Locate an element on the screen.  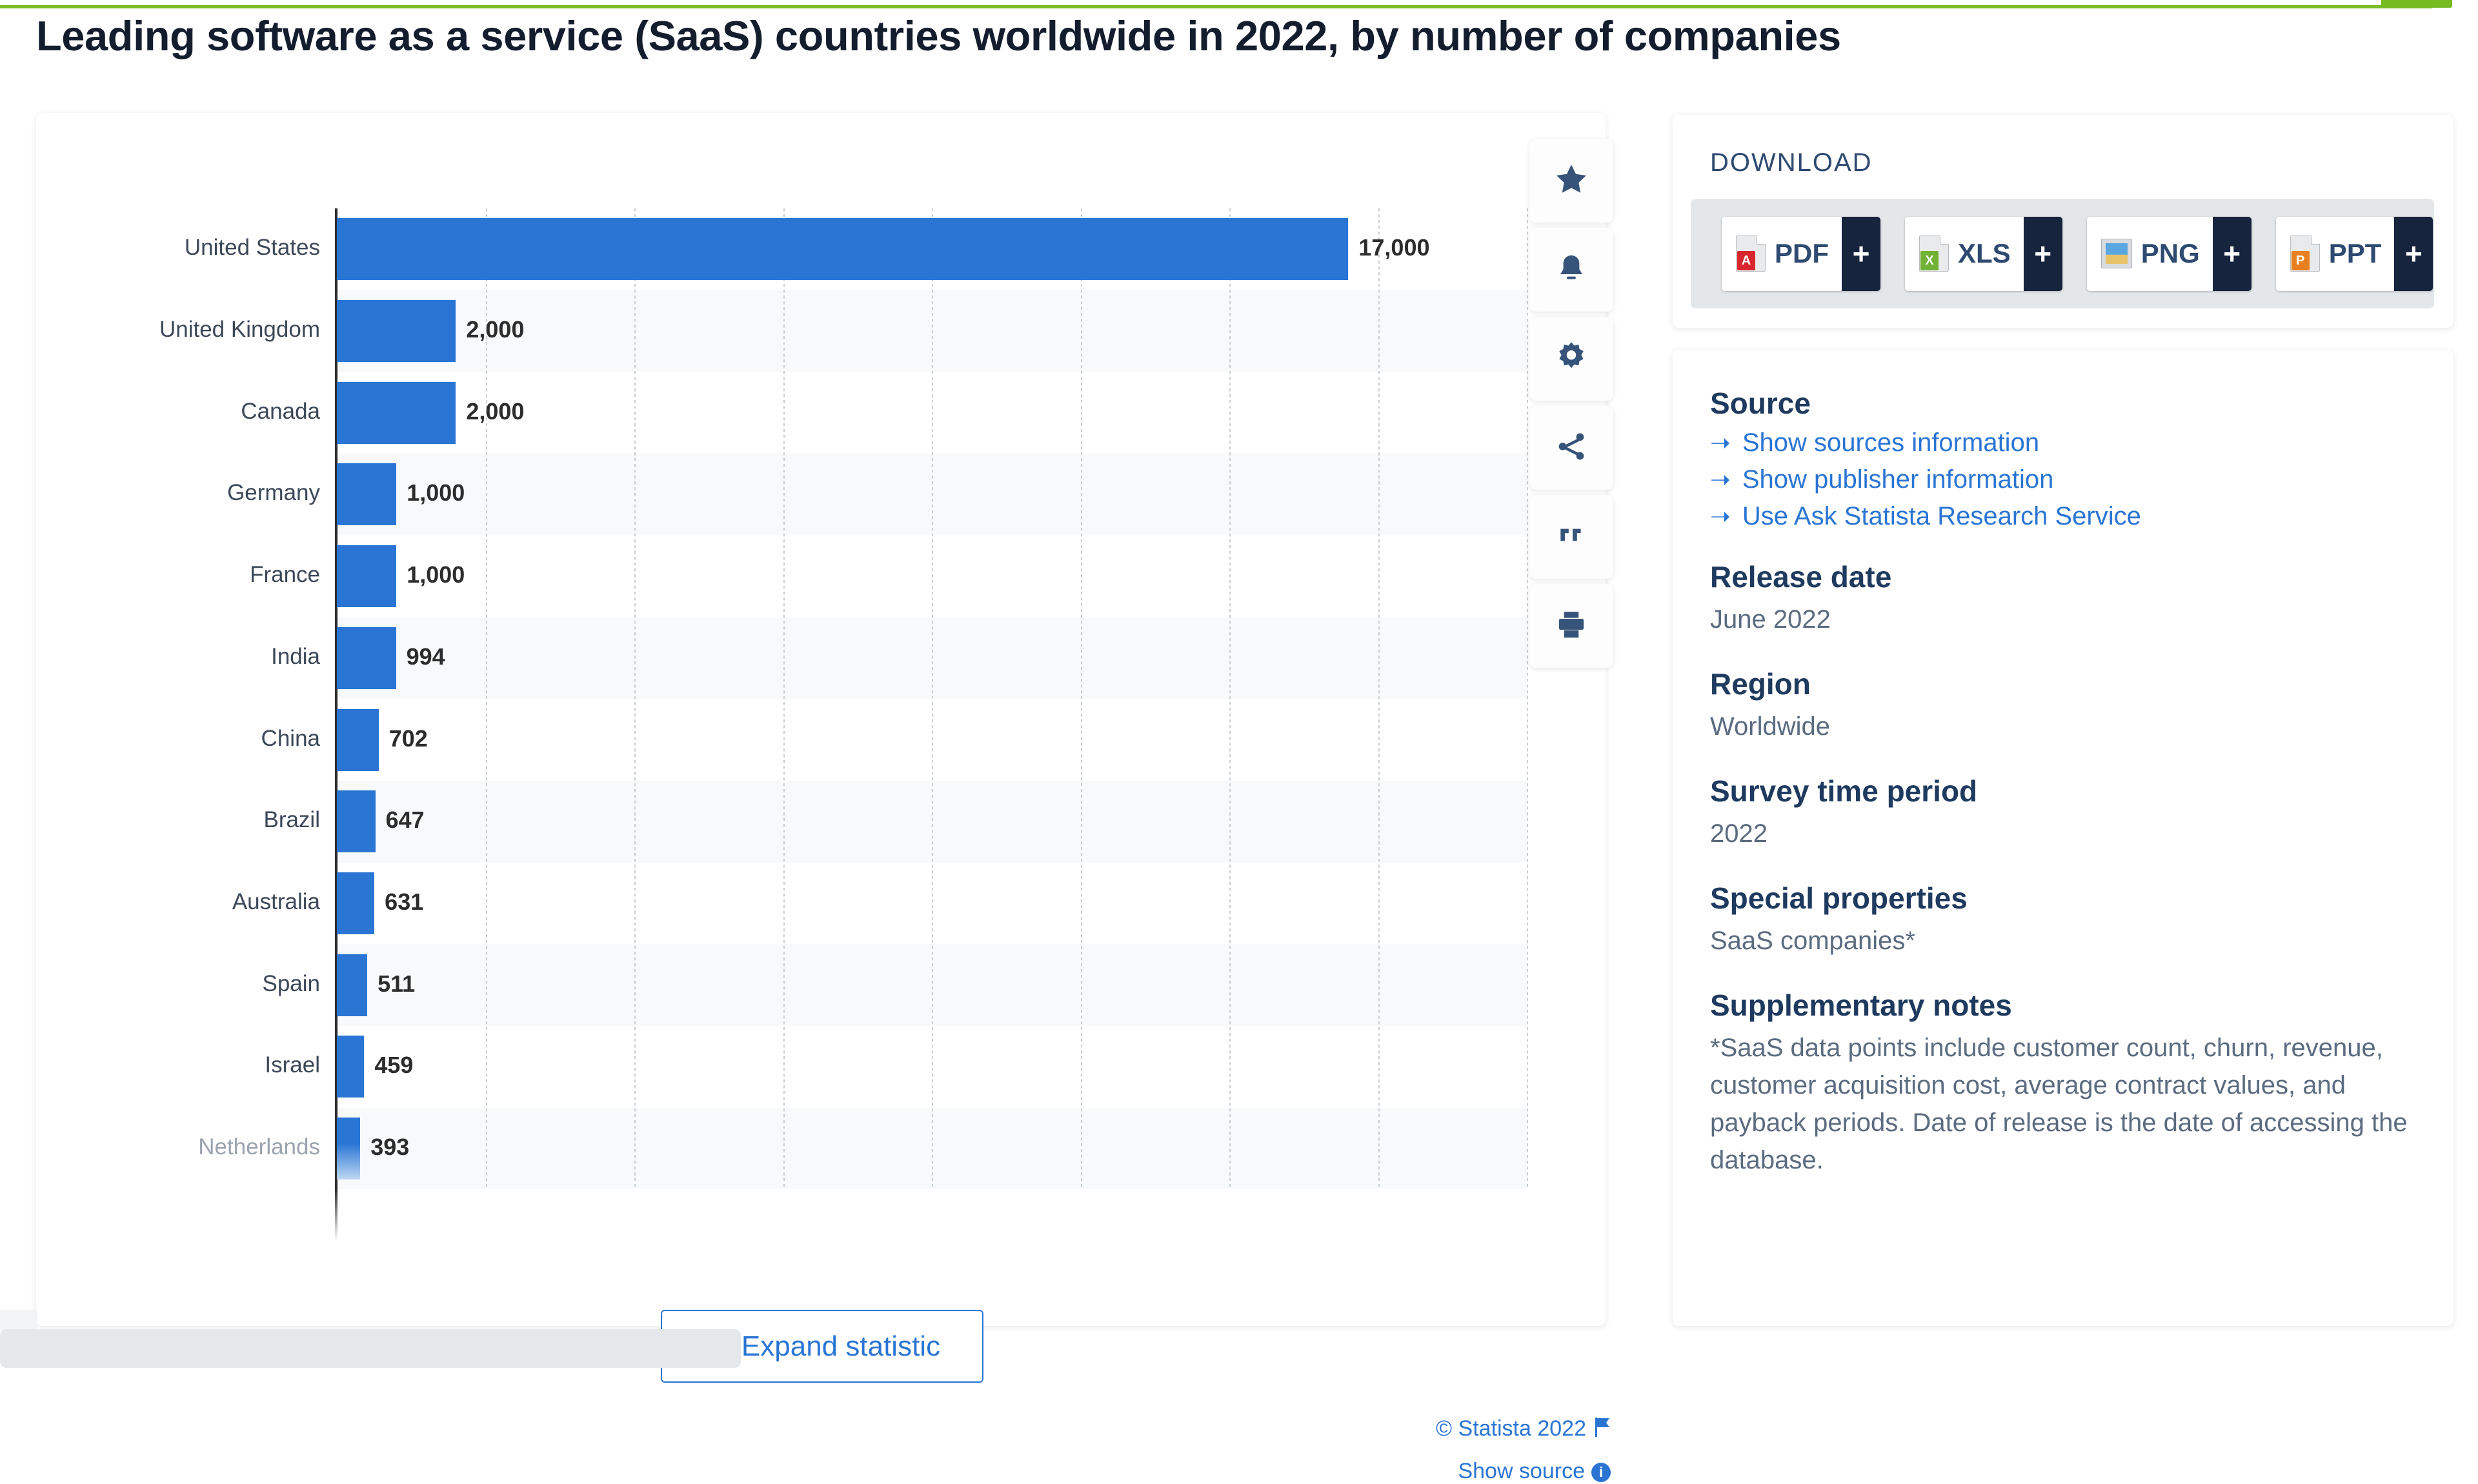
show-publisher-information-link: ➝ Show publisher information is located at coordinates (2063, 479).